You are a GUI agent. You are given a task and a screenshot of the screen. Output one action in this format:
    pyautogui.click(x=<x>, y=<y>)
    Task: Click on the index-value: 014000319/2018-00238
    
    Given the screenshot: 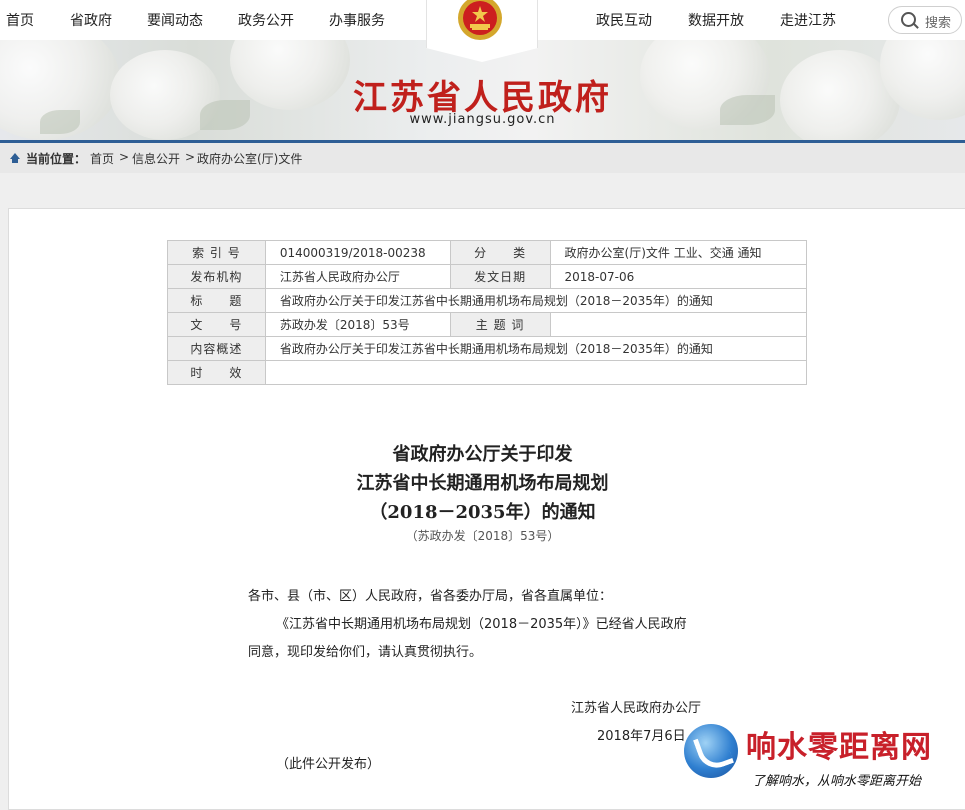 What is the action you would take?
    pyautogui.click(x=357, y=252)
    